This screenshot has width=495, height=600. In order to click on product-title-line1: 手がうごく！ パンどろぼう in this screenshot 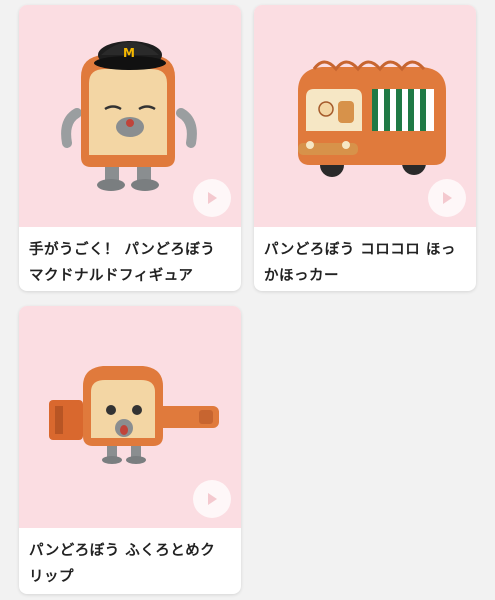, I will do `click(122, 250)`.